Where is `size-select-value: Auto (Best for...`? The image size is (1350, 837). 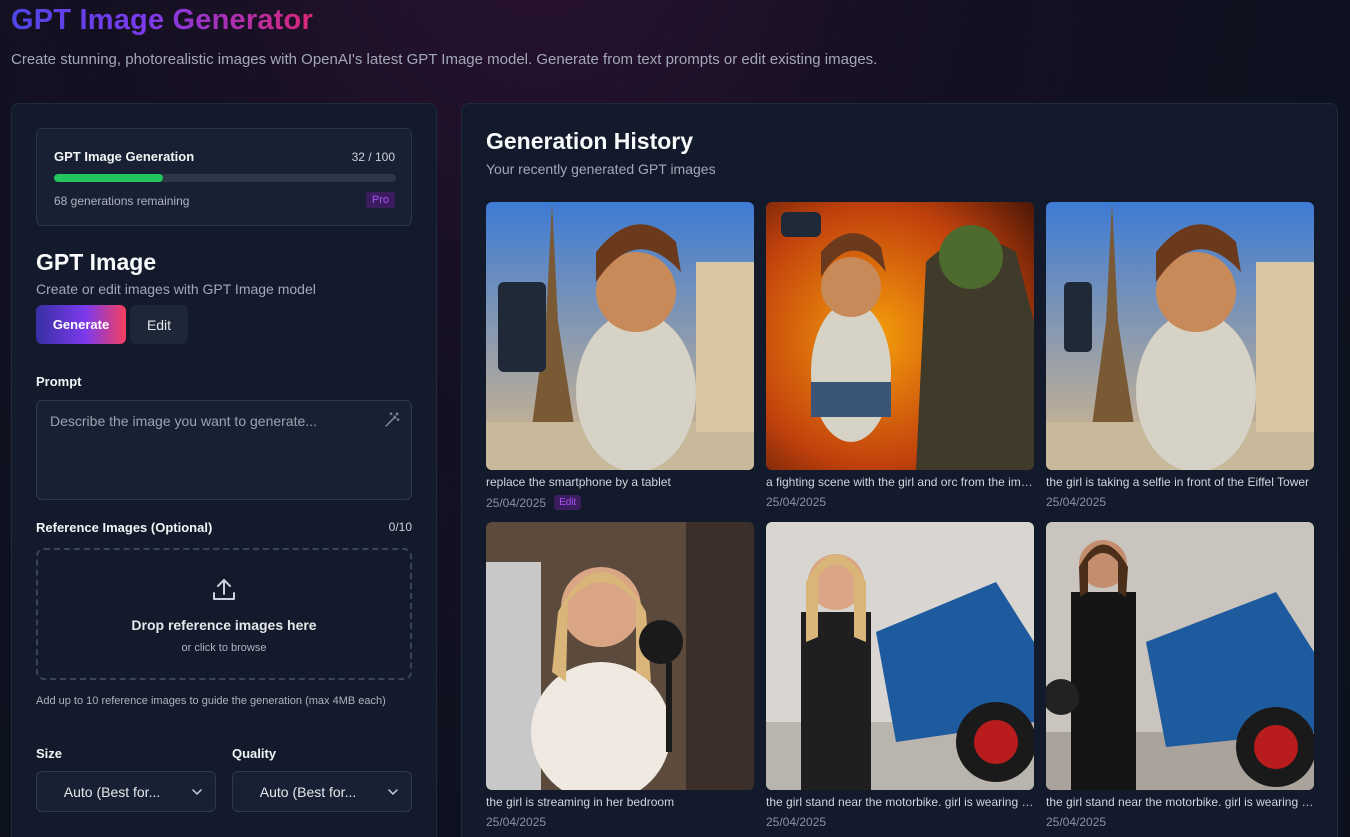
size-select-value: Auto (Best for... is located at coordinates (112, 792).